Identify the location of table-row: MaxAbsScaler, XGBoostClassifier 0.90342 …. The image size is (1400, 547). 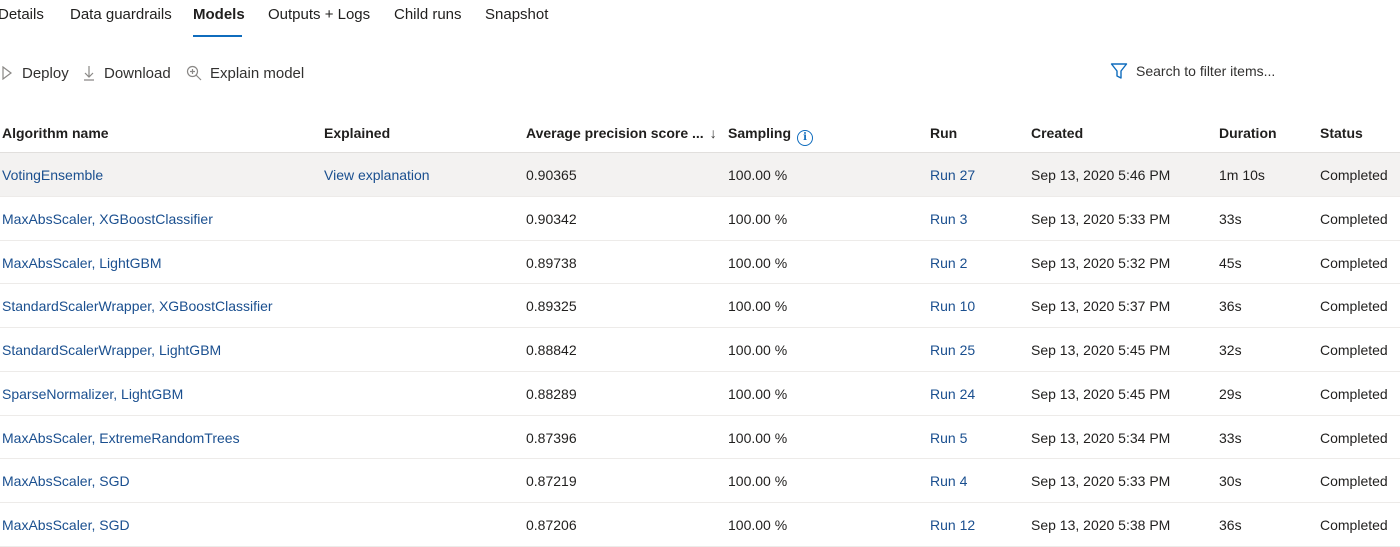
(700, 219).